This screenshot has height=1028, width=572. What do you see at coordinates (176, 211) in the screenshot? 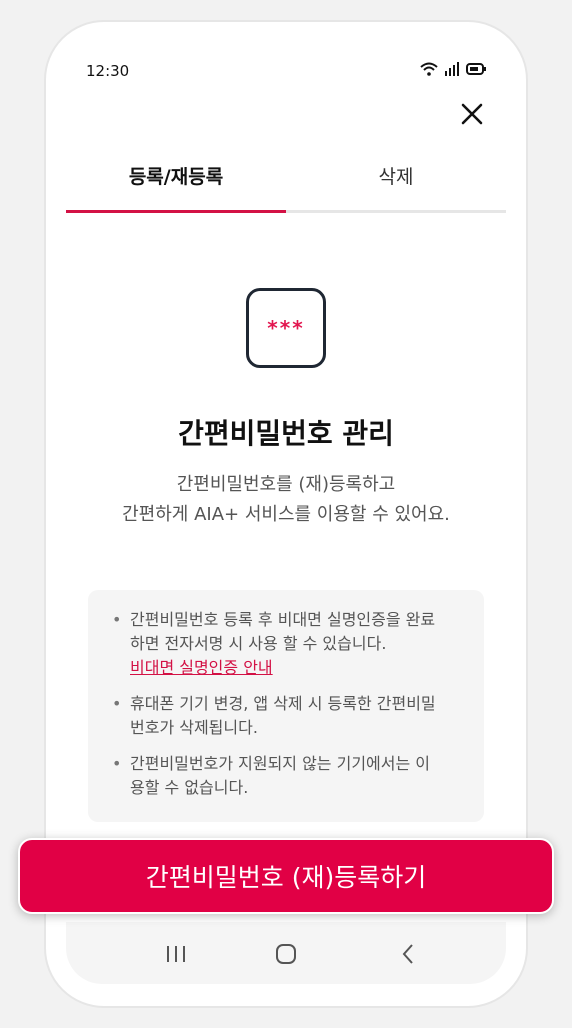
I see `active-tab-indicator` at bounding box center [176, 211].